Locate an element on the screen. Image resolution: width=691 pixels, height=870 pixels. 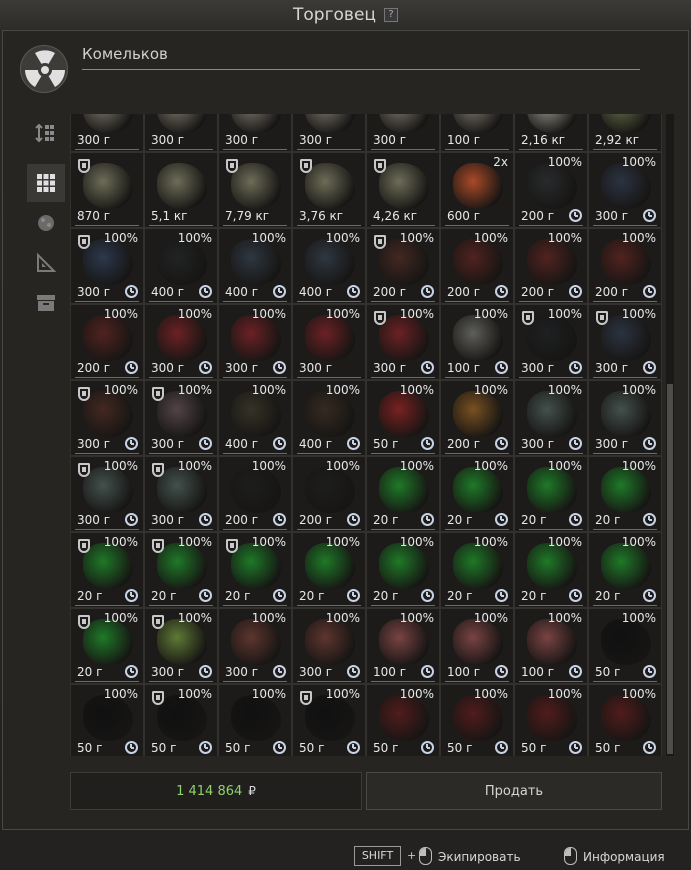
item-weight: 20 г is located at coordinates (608, 520).